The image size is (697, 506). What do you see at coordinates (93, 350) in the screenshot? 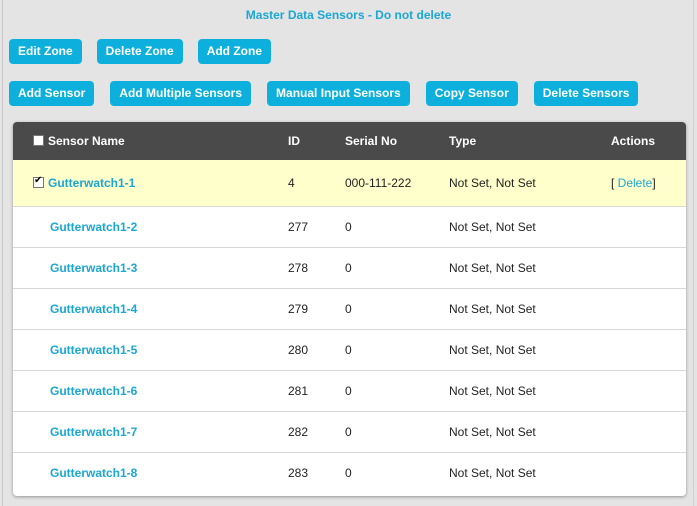
I see `sensor-name-link: Gutterwatch1-5` at bounding box center [93, 350].